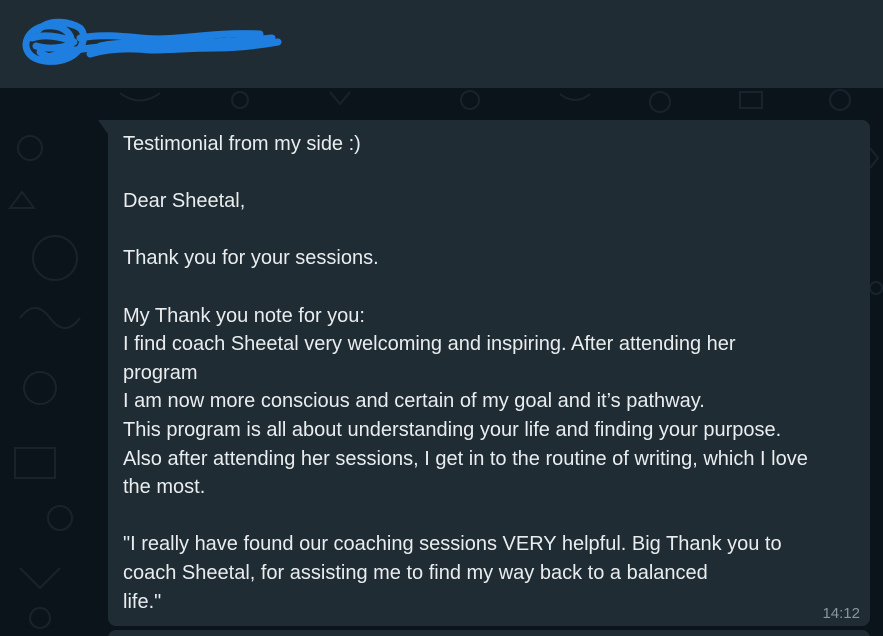 This screenshot has width=883, height=636. Describe the element at coordinates (152, 41) in the screenshot. I see `redacted-contact-name` at that location.